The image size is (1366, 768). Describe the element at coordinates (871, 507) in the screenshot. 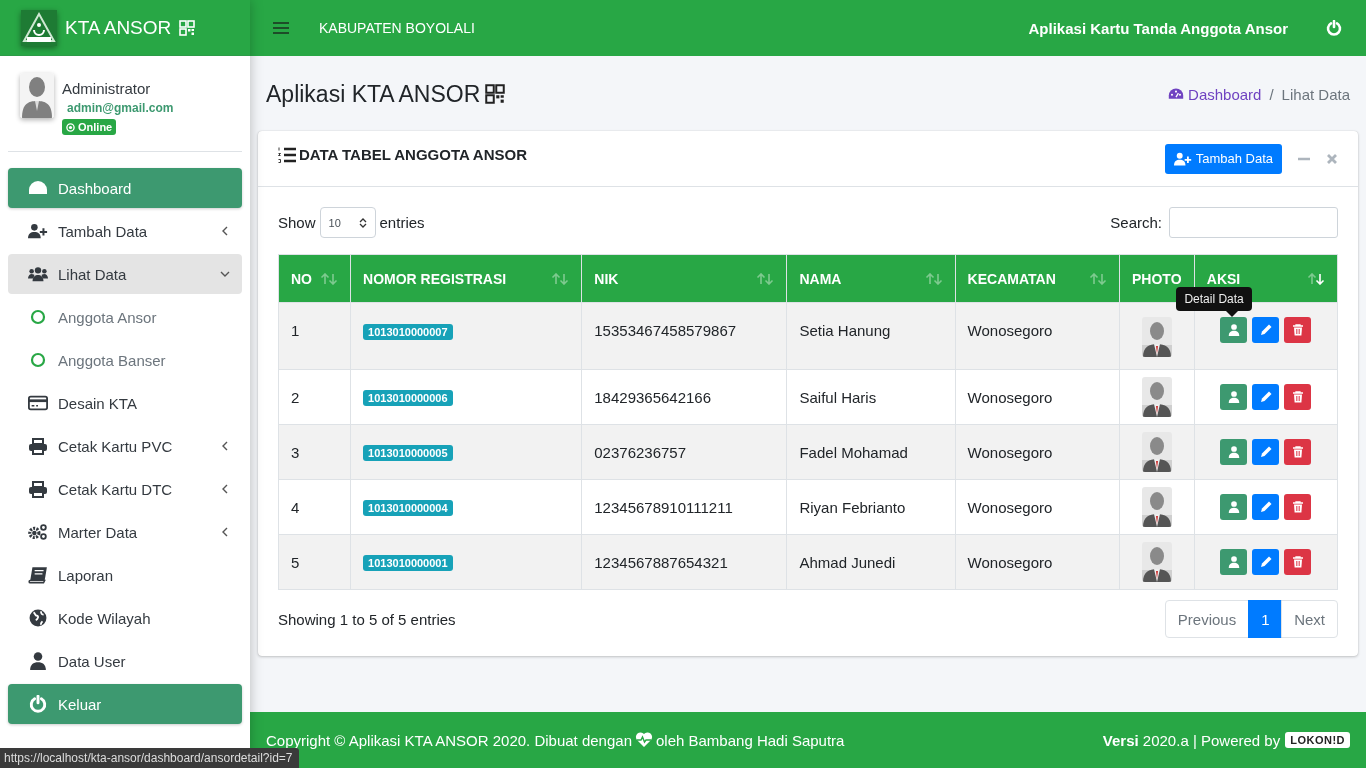

I see `table-cell: Riyan Febrianto` at that location.